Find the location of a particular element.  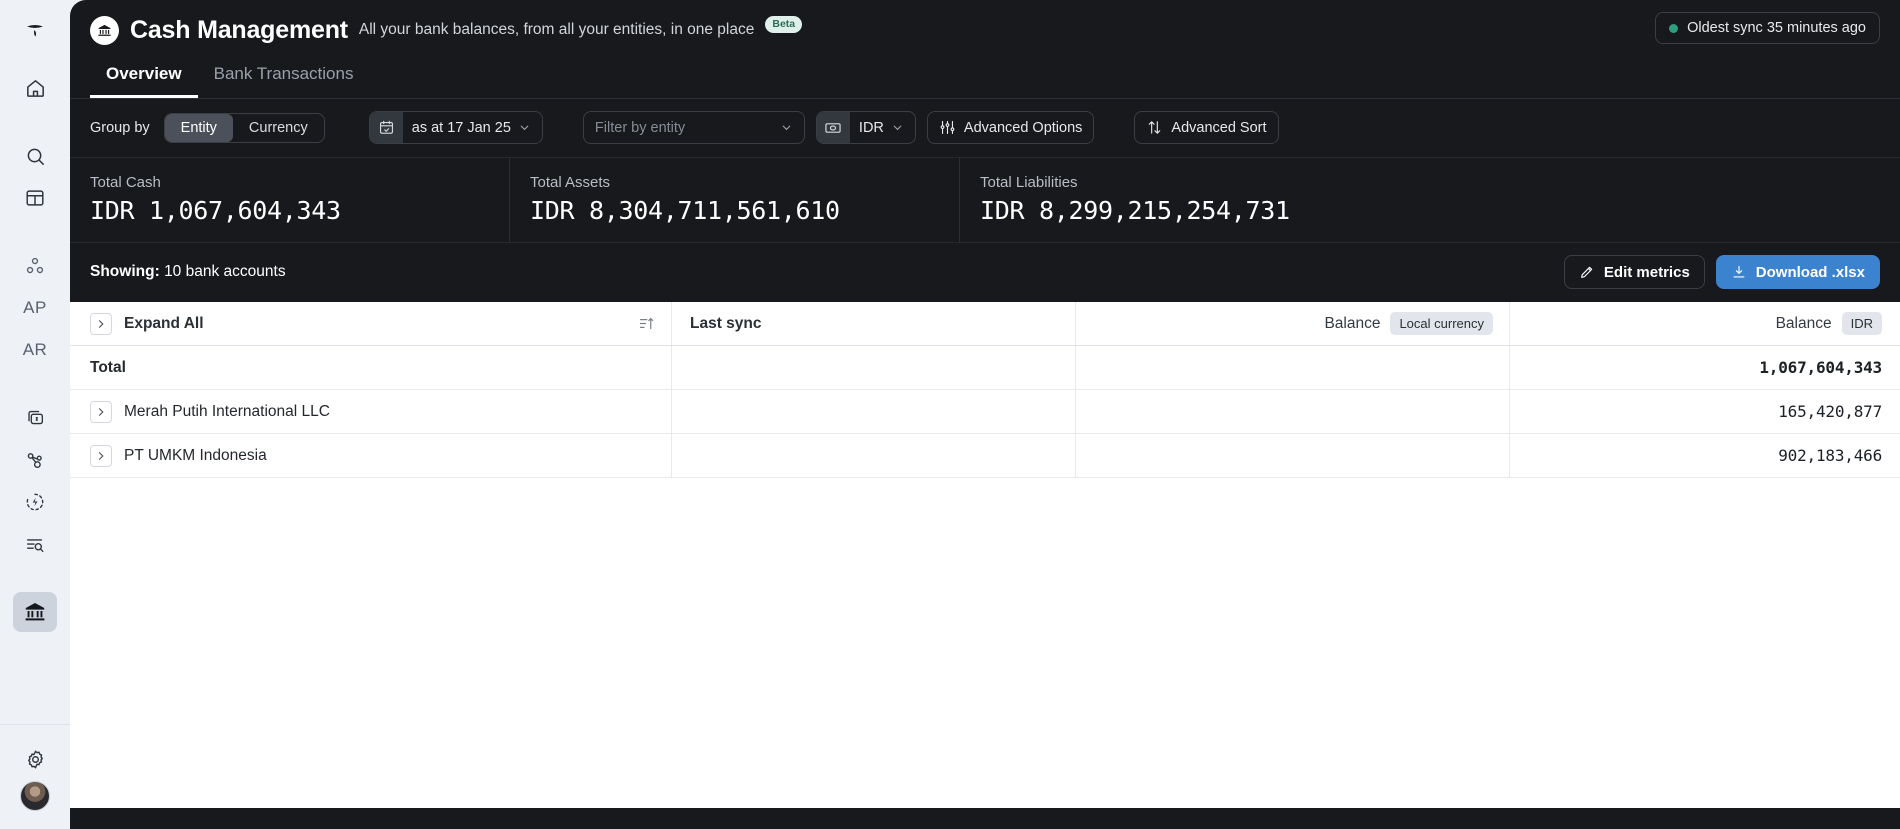

calendar-check-icon is located at coordinates (386, 127).